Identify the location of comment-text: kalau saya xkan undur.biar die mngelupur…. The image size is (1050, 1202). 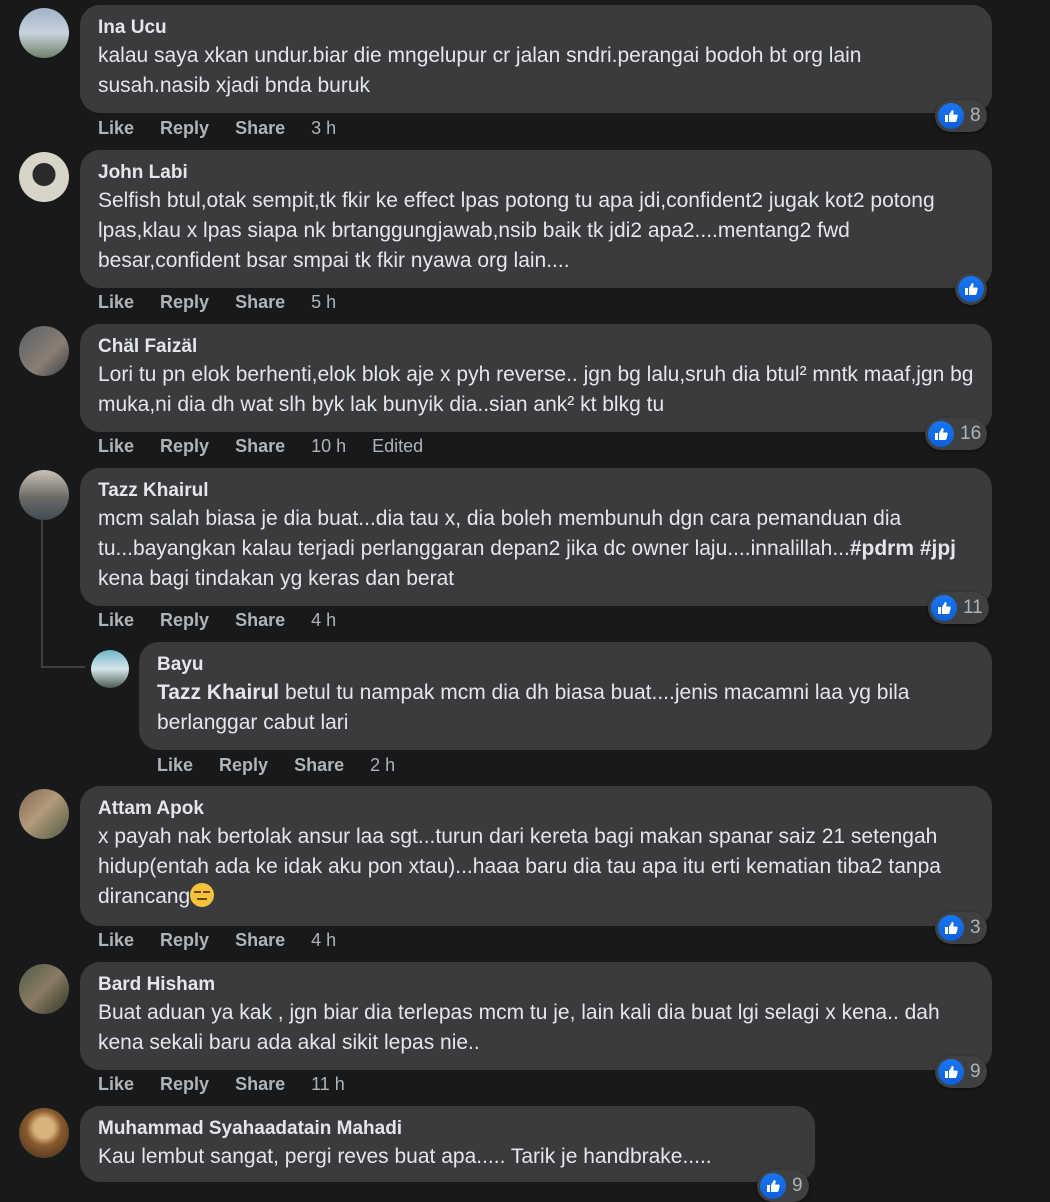
(480, 70).